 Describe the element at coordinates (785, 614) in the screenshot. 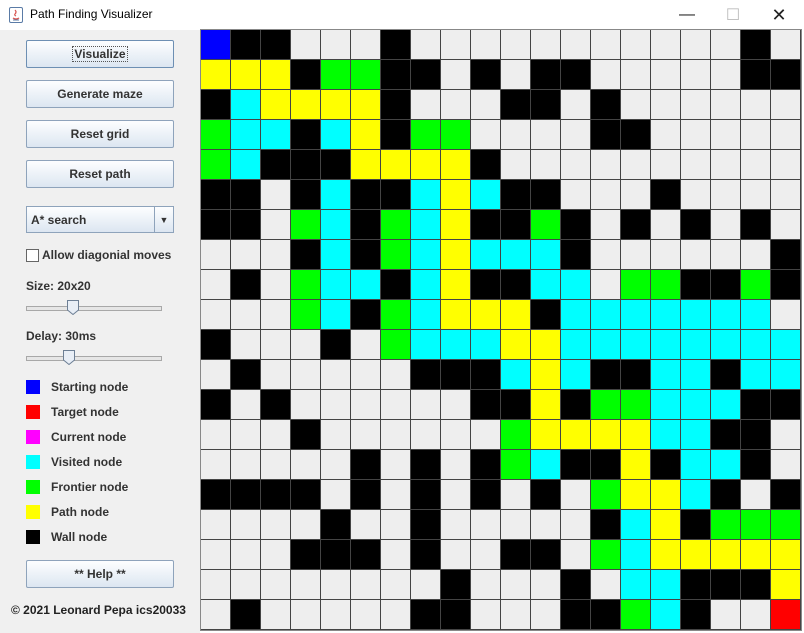

I see `grid-cell-target` at that location.